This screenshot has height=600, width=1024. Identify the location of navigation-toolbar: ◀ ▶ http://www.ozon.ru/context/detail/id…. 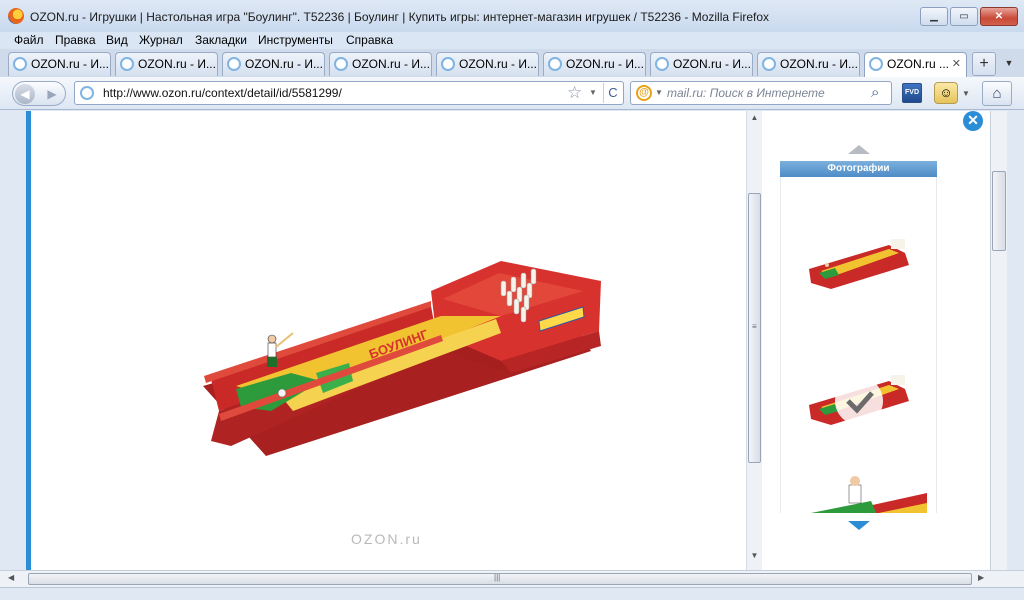
(512, 93).